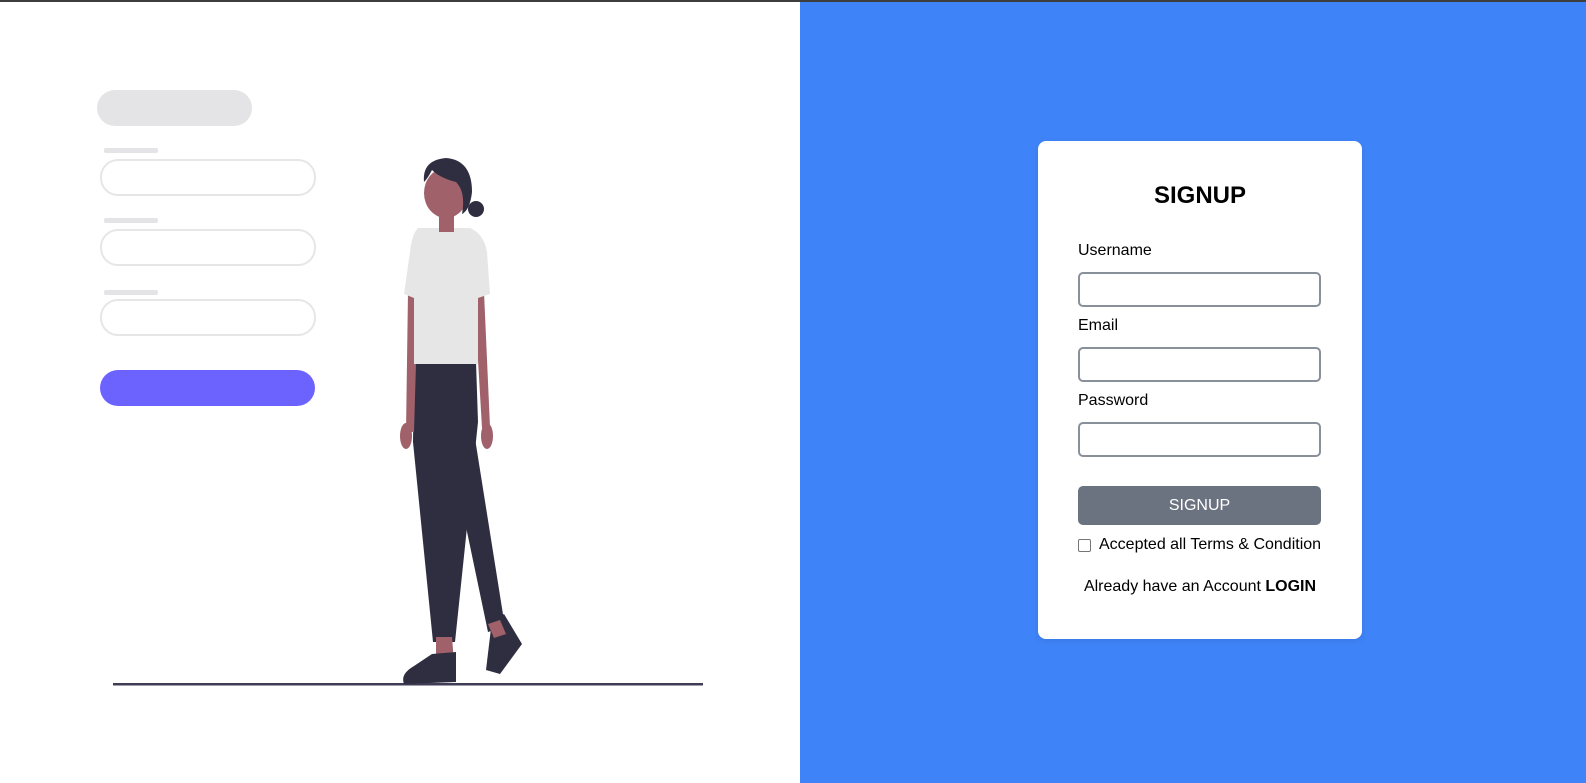 This screenshot has height=783, width=1586. I want to click on terms-checkbox, so click(1084, 545).